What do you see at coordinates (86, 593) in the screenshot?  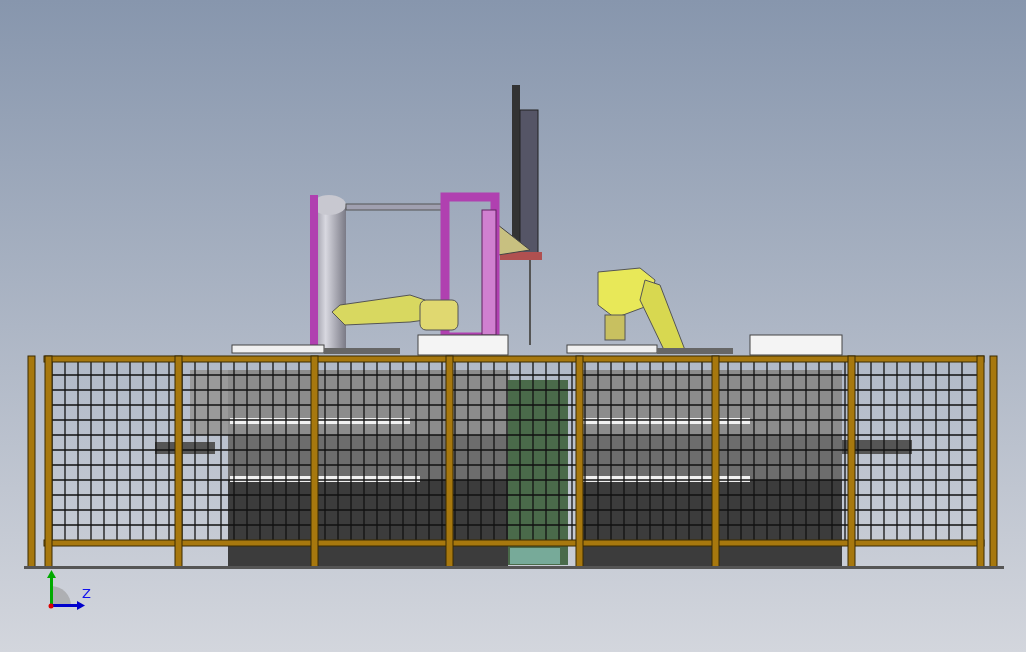 I see `axis-label: Z` at bounding box center [86, 593].